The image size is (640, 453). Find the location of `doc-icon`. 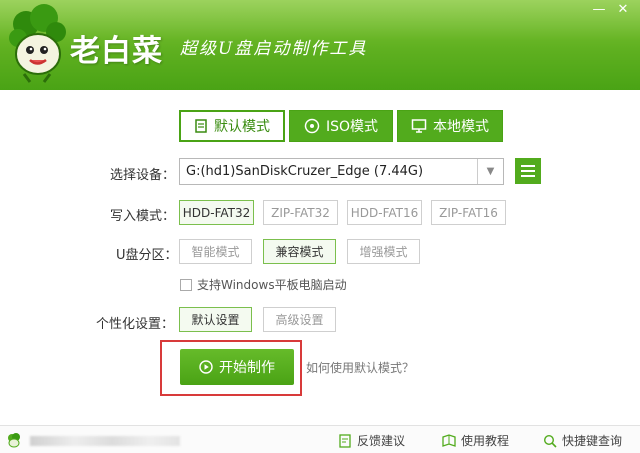

doc-icon is located at coordinates (201, 126).